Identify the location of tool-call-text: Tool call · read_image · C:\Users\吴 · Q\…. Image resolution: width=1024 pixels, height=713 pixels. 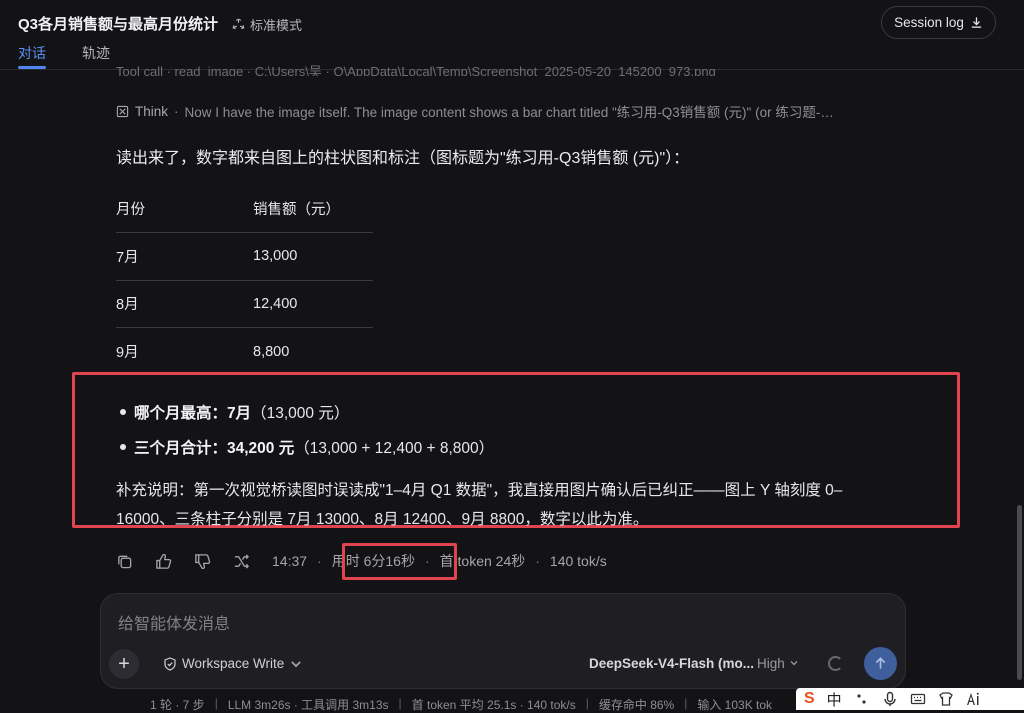
(416, 70).